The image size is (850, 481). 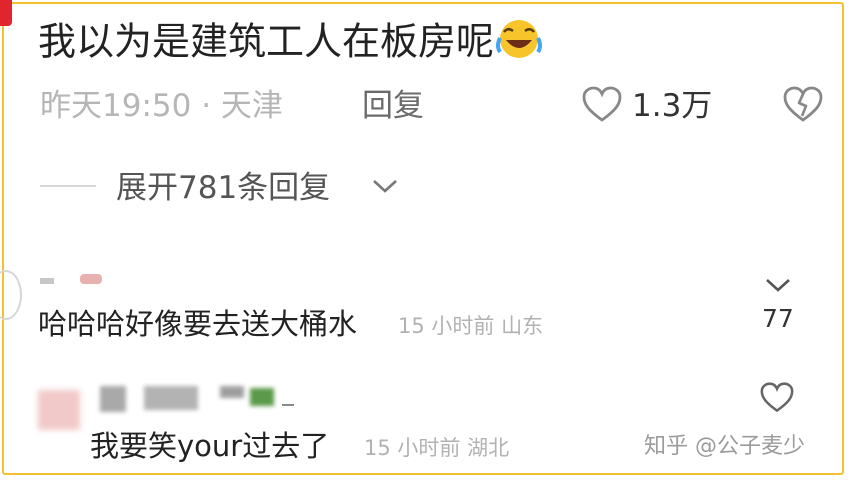 I want to click on watermark: 知乎 @公子麦少, so click(x=724, y=446).